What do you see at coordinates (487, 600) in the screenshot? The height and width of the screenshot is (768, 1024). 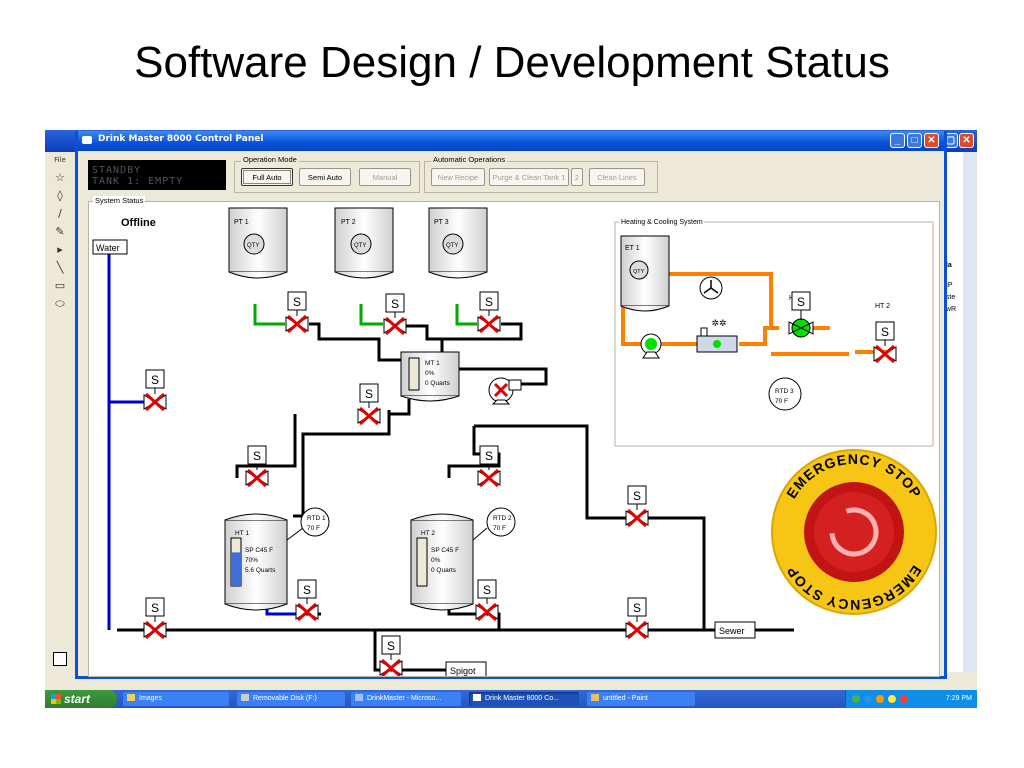 I see `valve-ht2-out: S` at bounding box center [487, 600].